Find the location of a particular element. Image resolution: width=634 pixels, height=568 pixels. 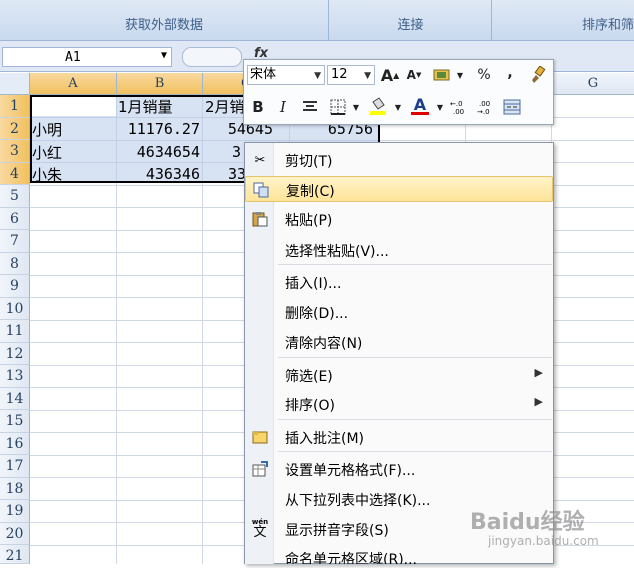

percent-button: % is located at coordinates (484, 75).